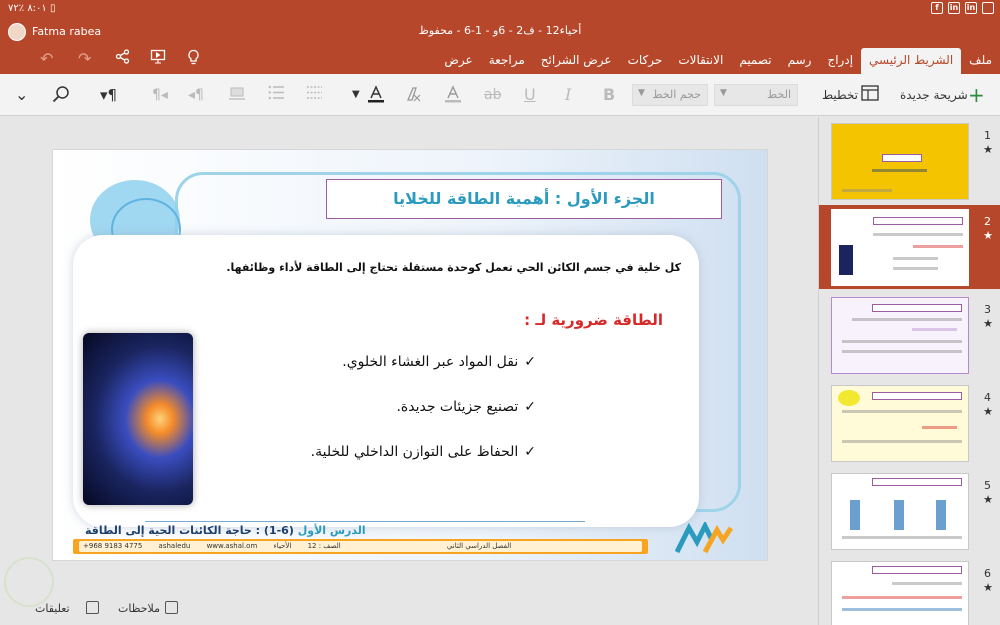 The width and height of the screenshot is (1000, 625). Describe the element at coordinates (171, 607) in the screenshot. I see `notes-icon` at that location.